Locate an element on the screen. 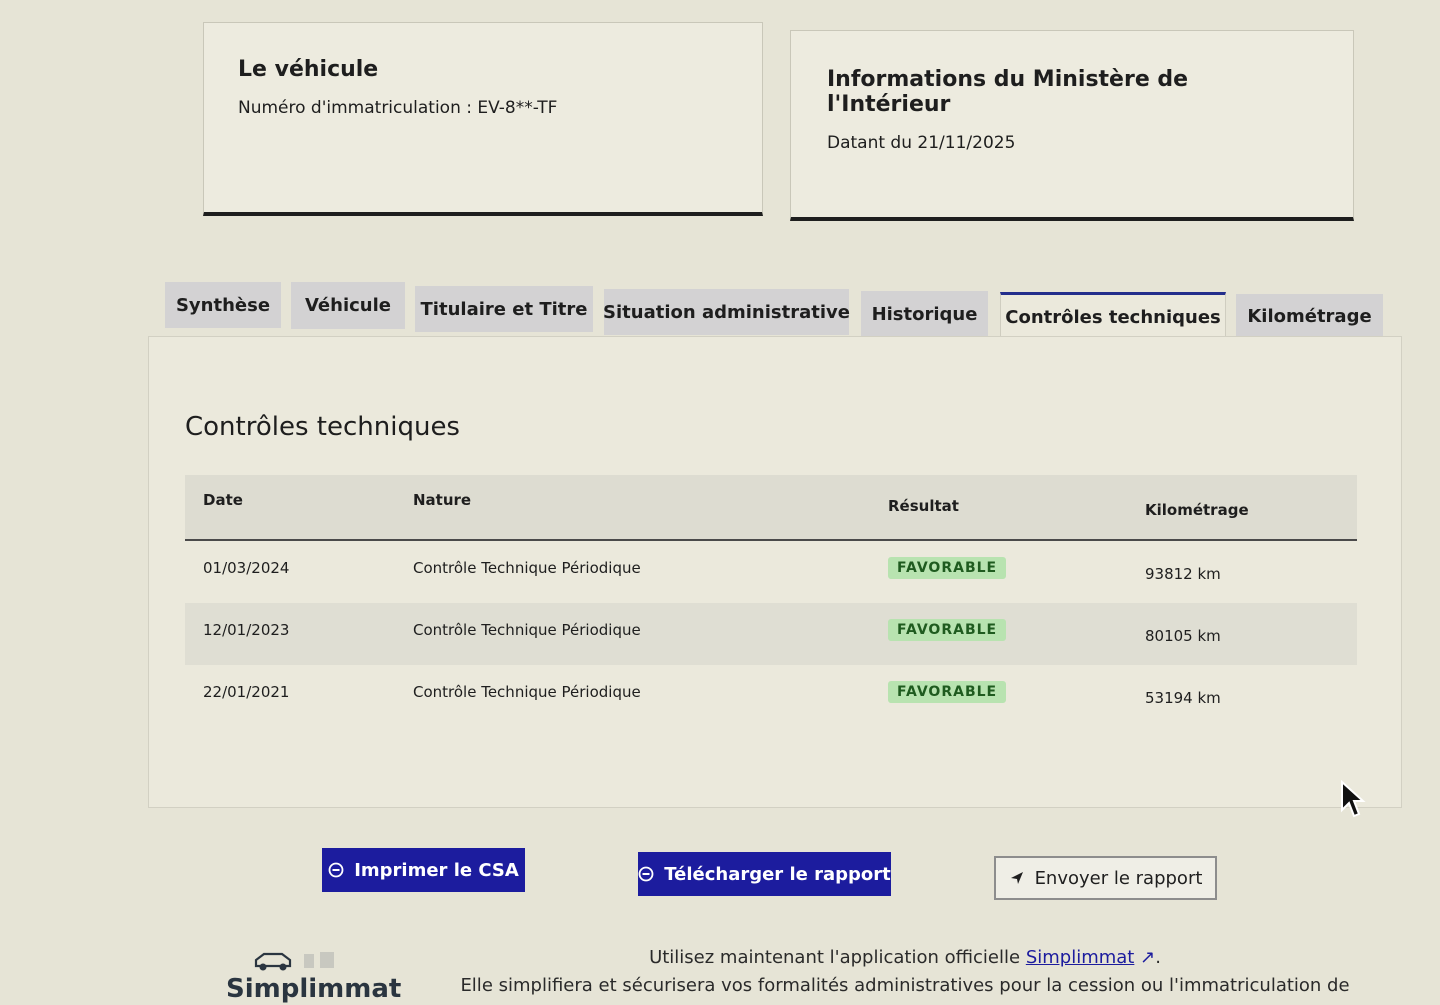 Image resolution: width=1440 pixels, height=1005 pixels. tab-vehicule: Véhicule is located at coordinates (348, 305).